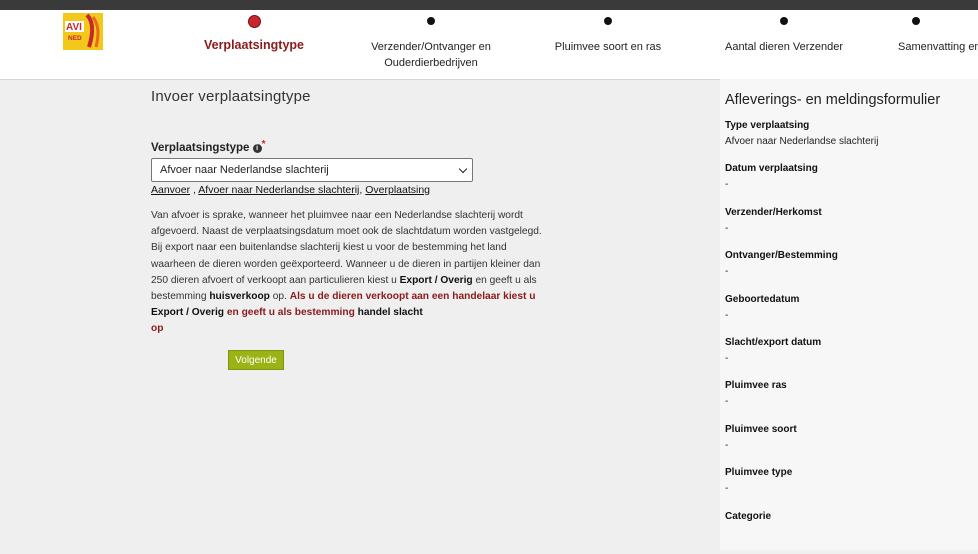 The image size is (978, 554). Describe the element at coordinates (257, 148) in the screenshot. I see `info-icon: i` at that location.